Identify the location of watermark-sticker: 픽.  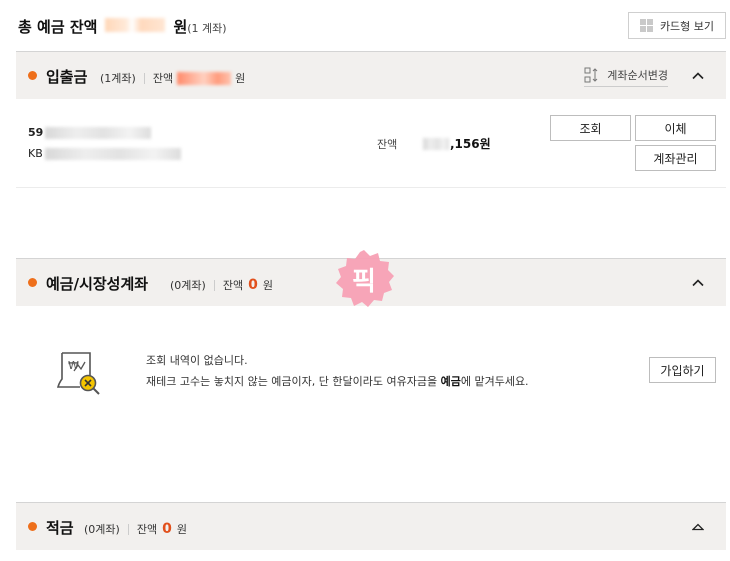
(365, 278).